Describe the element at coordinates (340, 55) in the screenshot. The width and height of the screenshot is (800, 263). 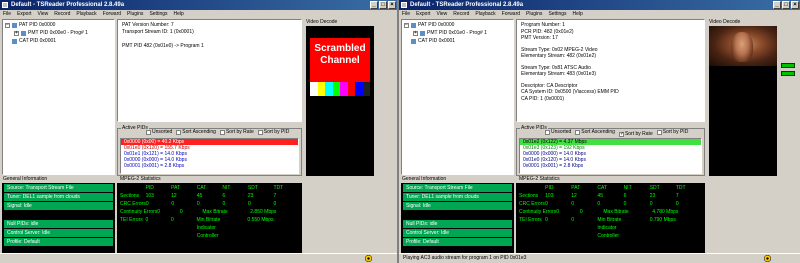
I see `scrambled-text: Scrambled Channel` at that location.